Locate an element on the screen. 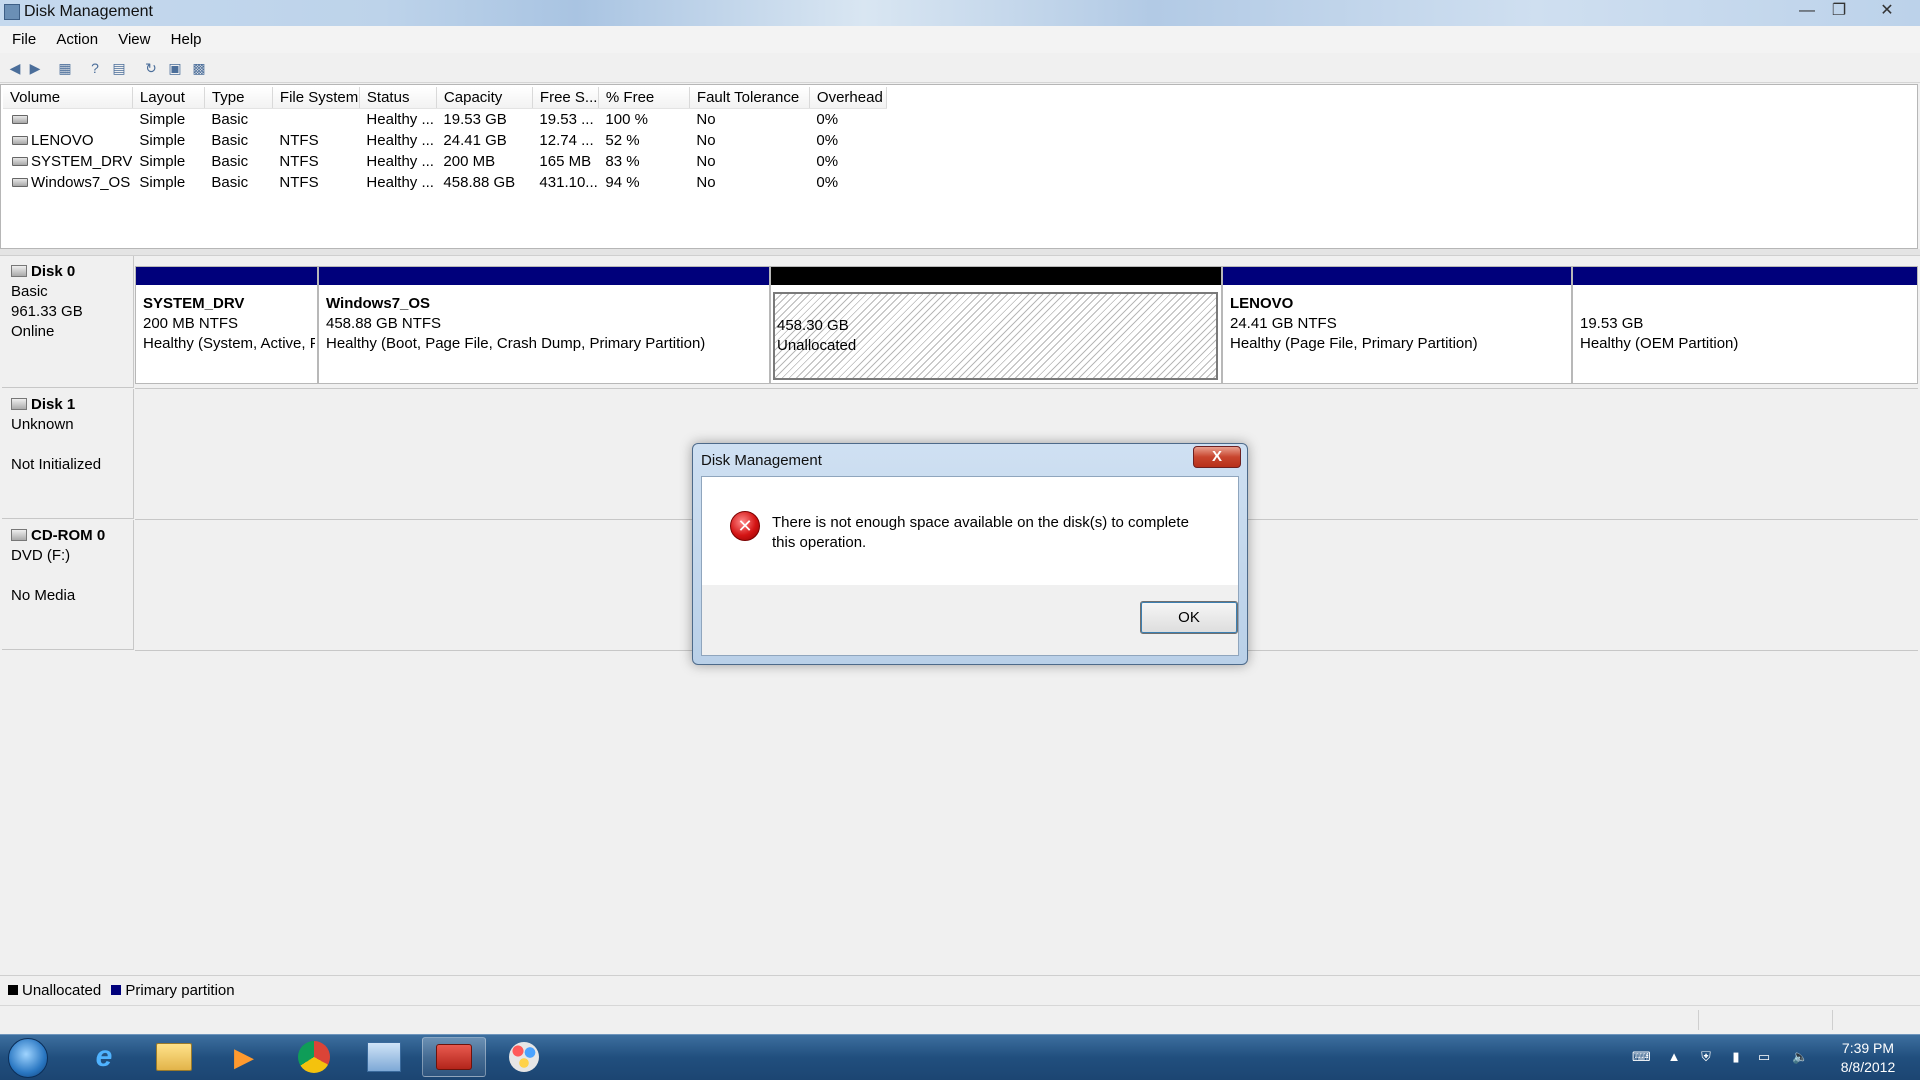 Image resolution: width=1920 pixels, height=1080 pixels. close-button: ✕ is located at coordinates (1887, 11).